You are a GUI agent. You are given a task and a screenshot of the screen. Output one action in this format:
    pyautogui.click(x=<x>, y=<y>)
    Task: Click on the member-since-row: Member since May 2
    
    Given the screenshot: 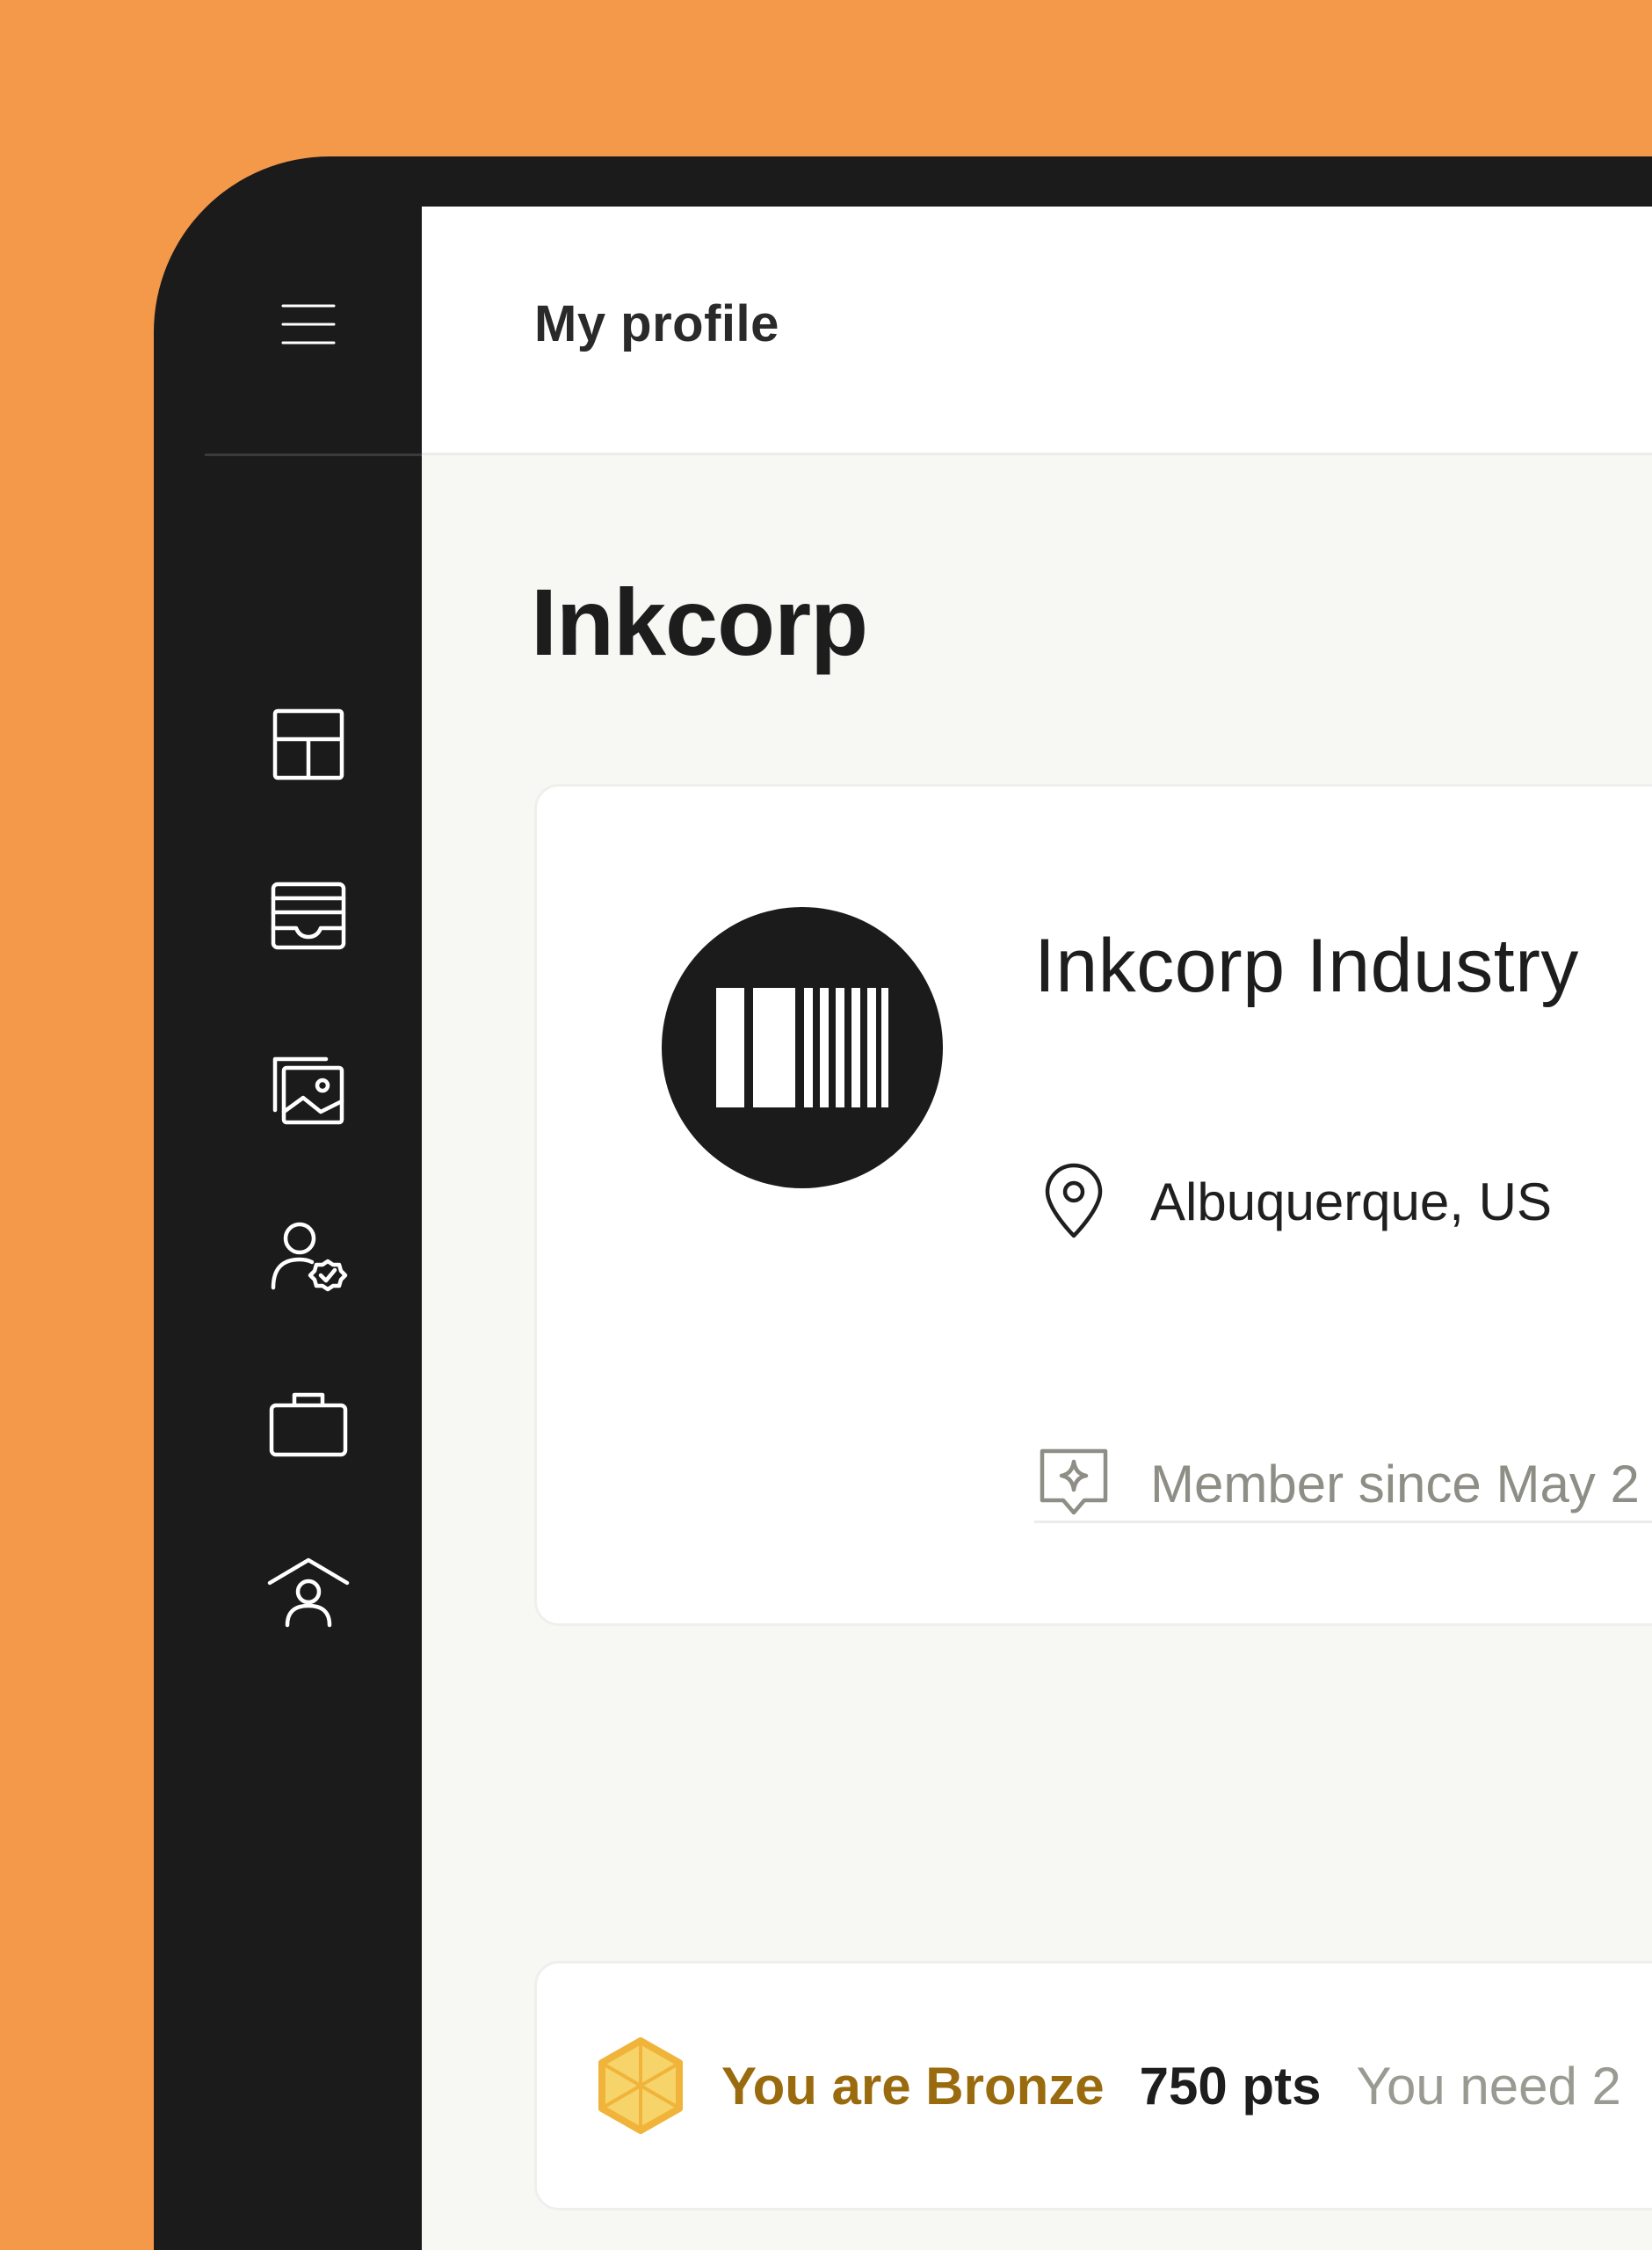 What is the action you would take?
    pyautogui.click(x=1337, y=1483)
    